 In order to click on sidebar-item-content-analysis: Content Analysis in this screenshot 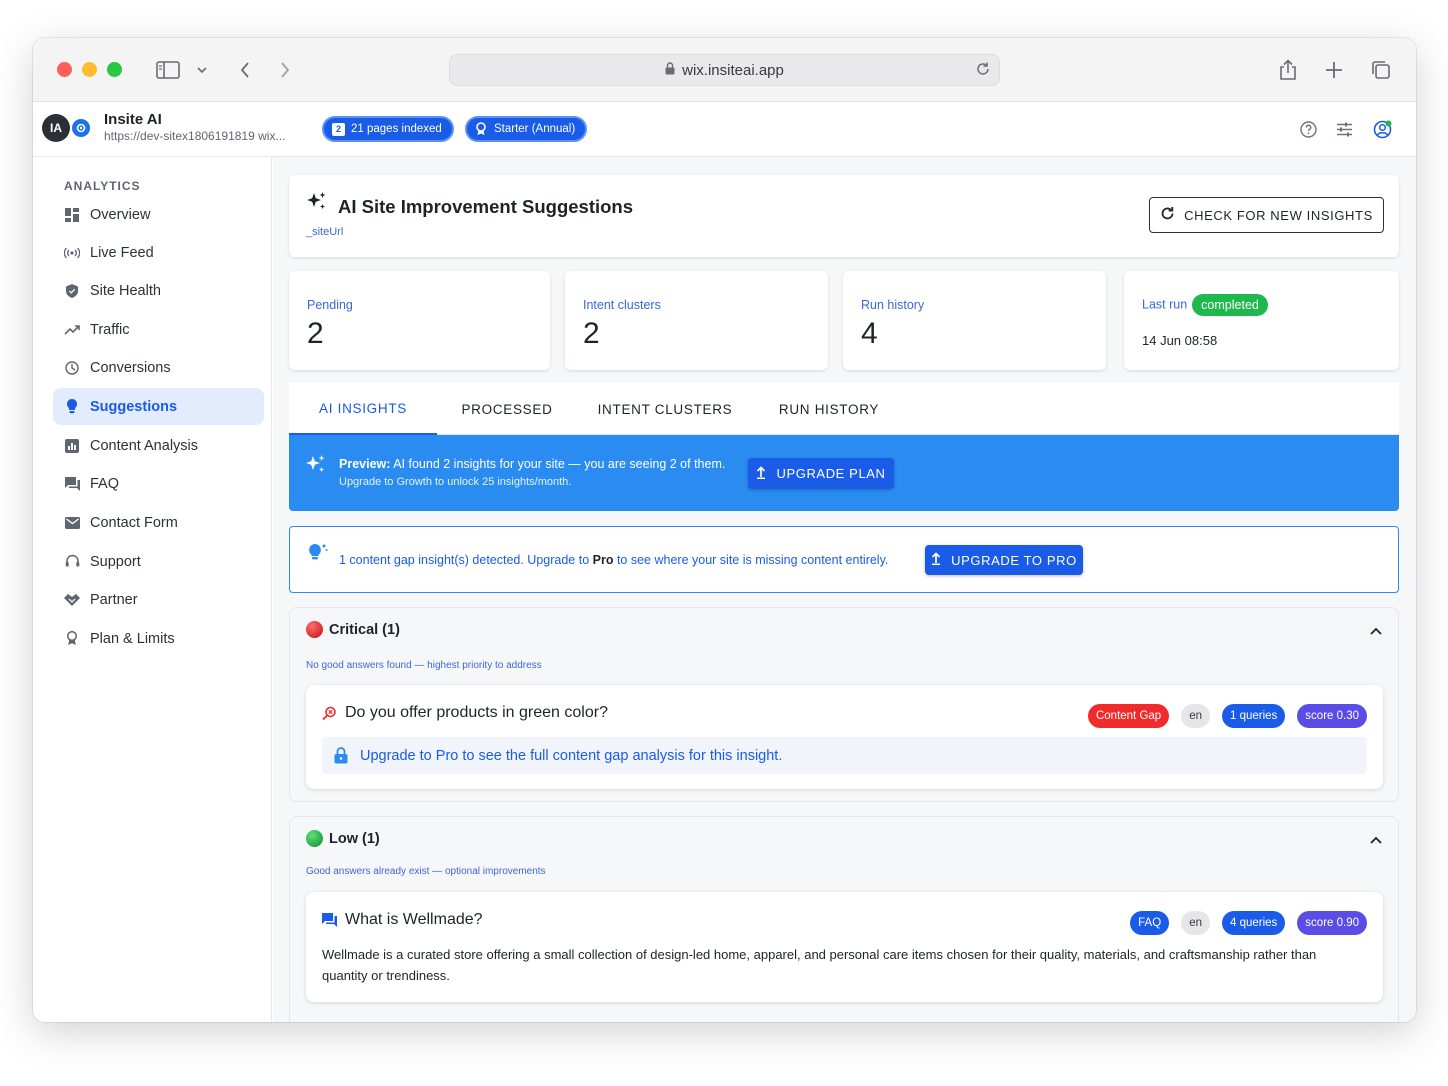, I will do `click(158, 445)`.